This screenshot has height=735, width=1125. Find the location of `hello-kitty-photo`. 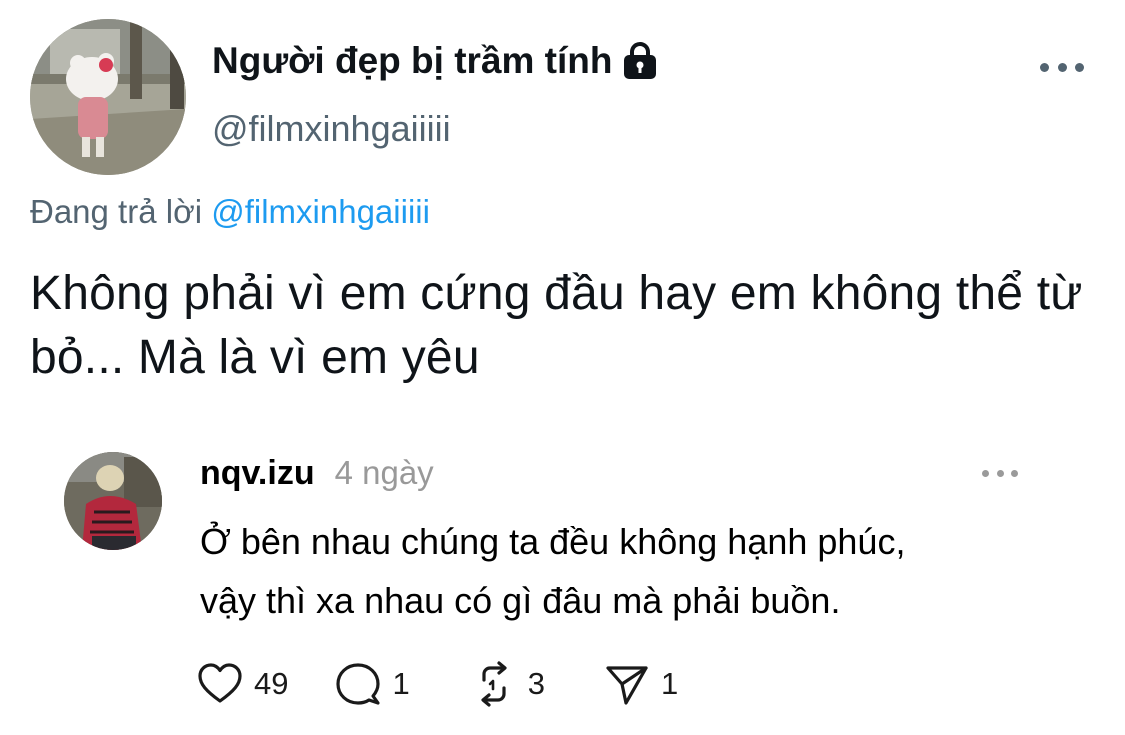

hello-kitty-photo is located at coordinates (108, 97).